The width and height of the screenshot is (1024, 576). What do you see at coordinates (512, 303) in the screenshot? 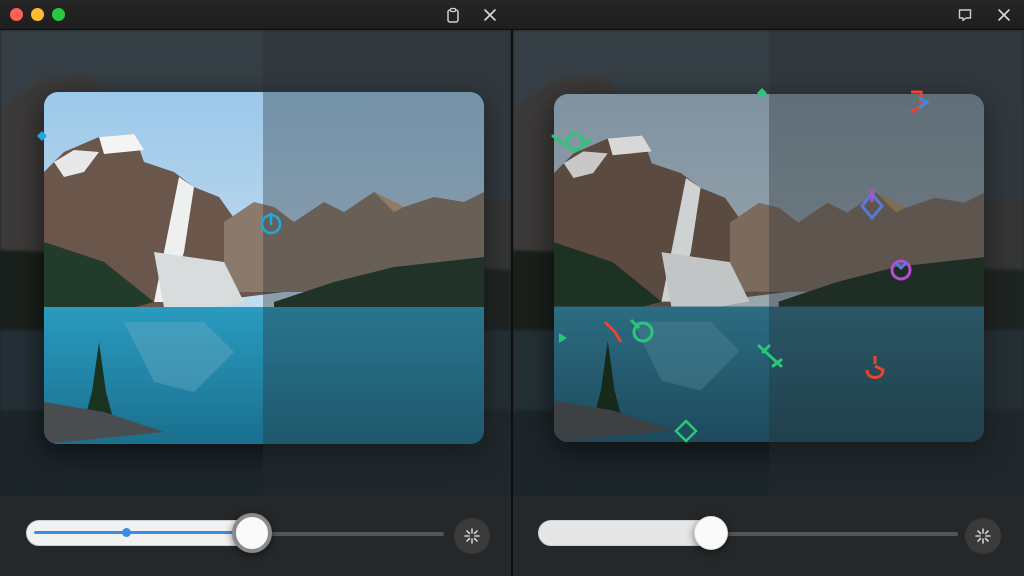
I see `panel-divider` at bounding box center [512, 303].